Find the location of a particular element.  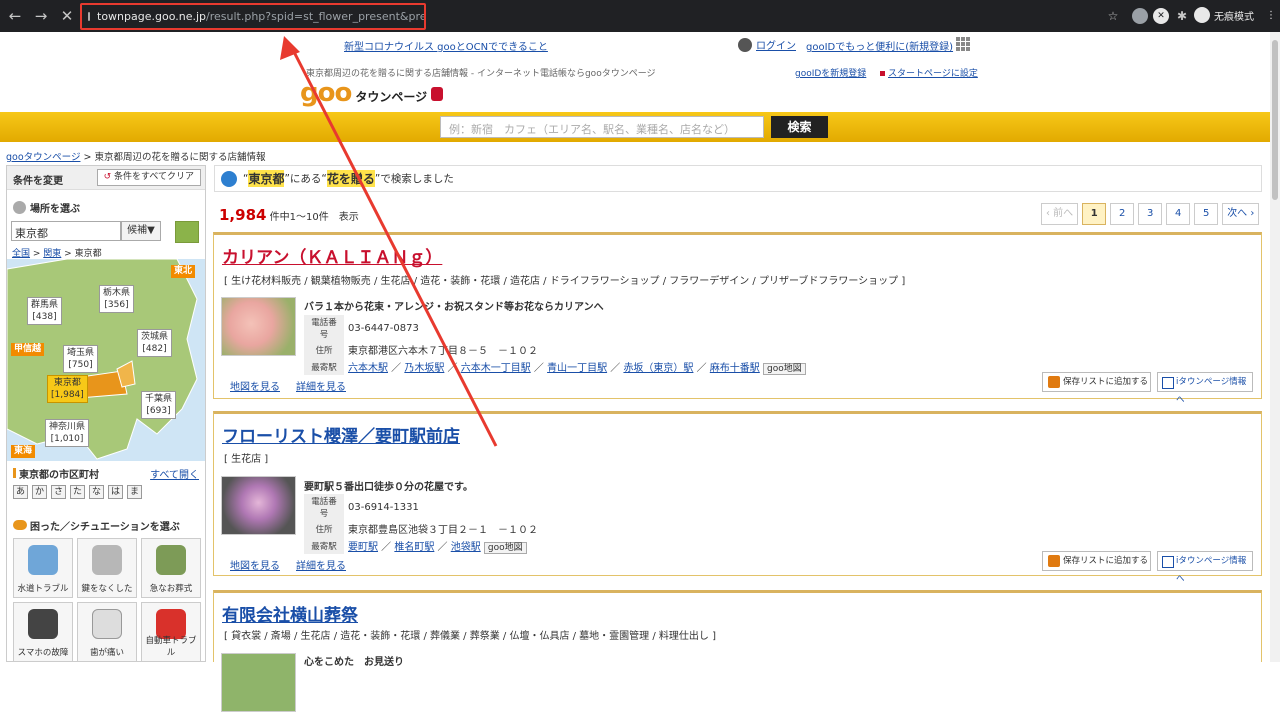

station-link: 青山一丁目駅 is located at coordinates (577, 368).